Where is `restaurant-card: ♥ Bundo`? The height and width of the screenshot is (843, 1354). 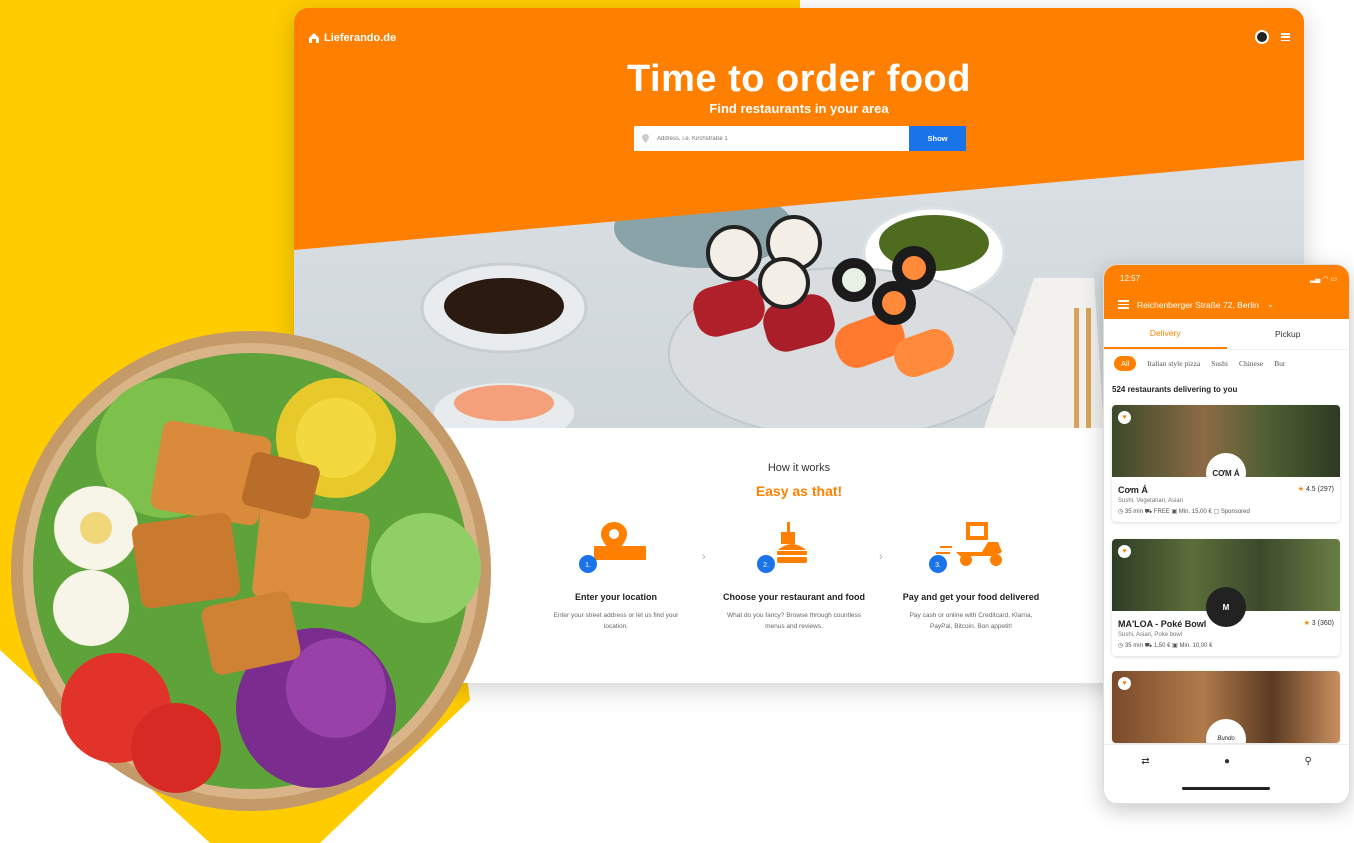 restaurant-card: ♥ Bundo is located at coordinates (1226, 707).